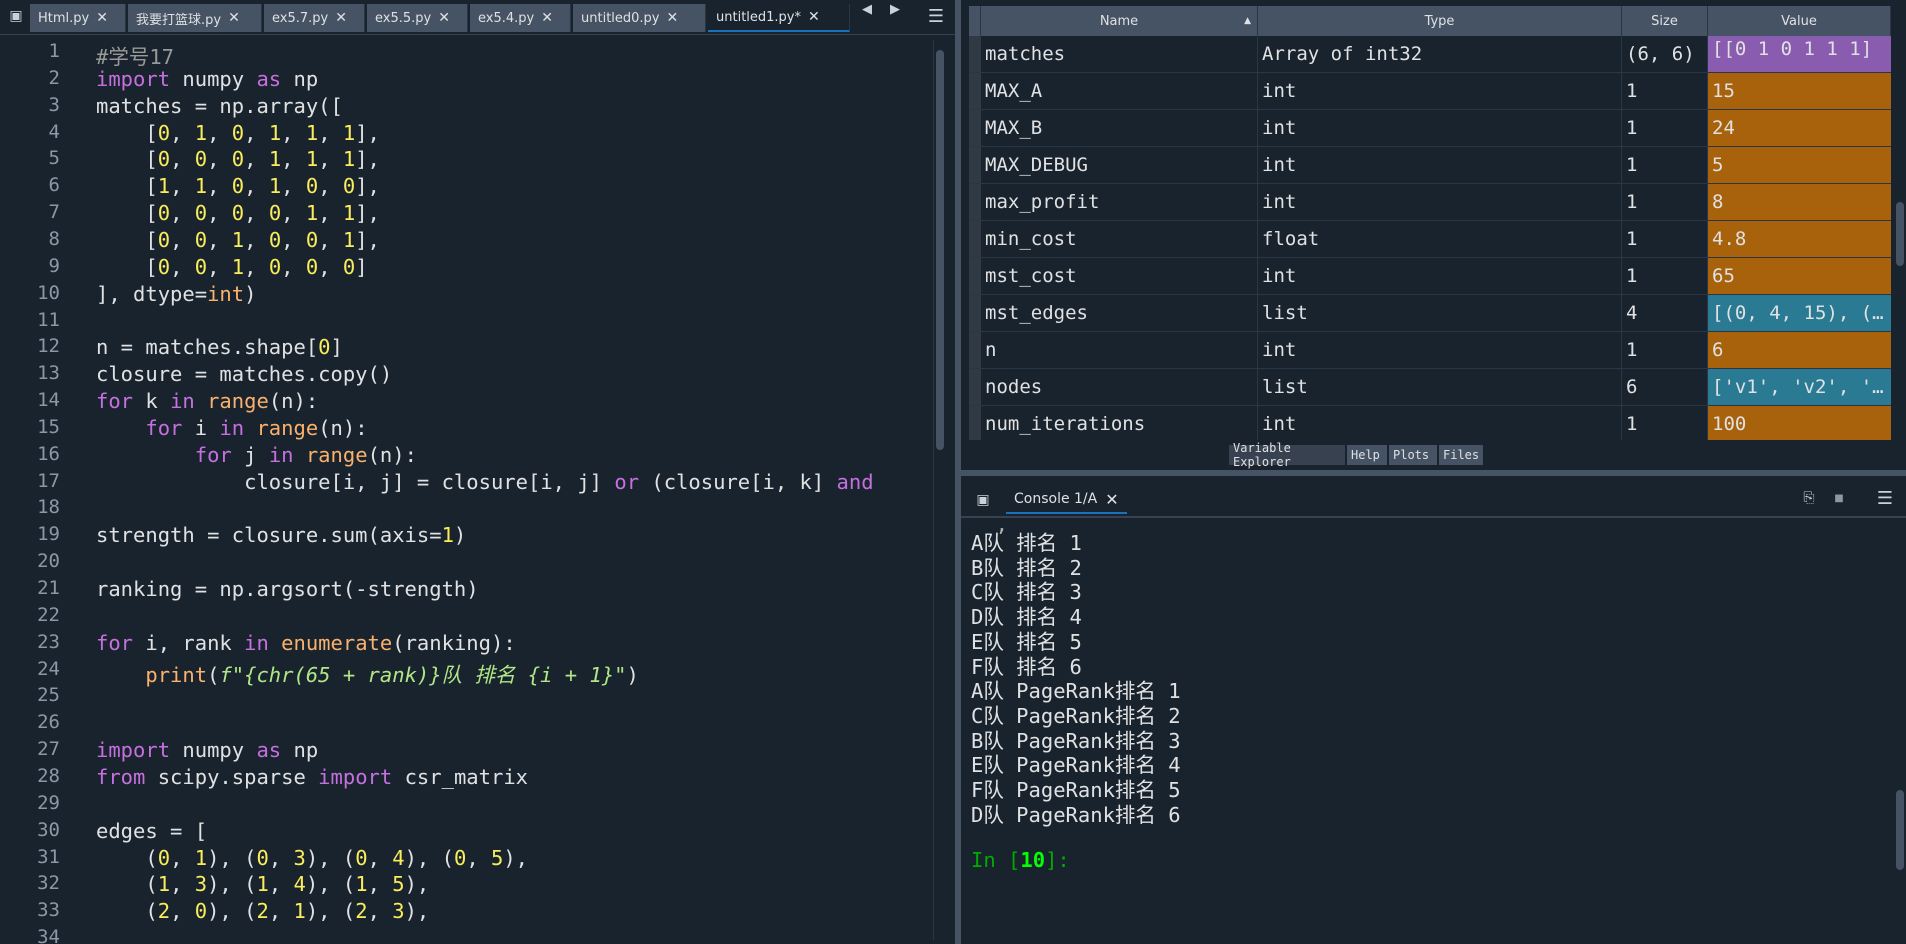 The width and height of the screenshot is (1906, 944). I want to click on variable-value: 100, so click(1799, 423).